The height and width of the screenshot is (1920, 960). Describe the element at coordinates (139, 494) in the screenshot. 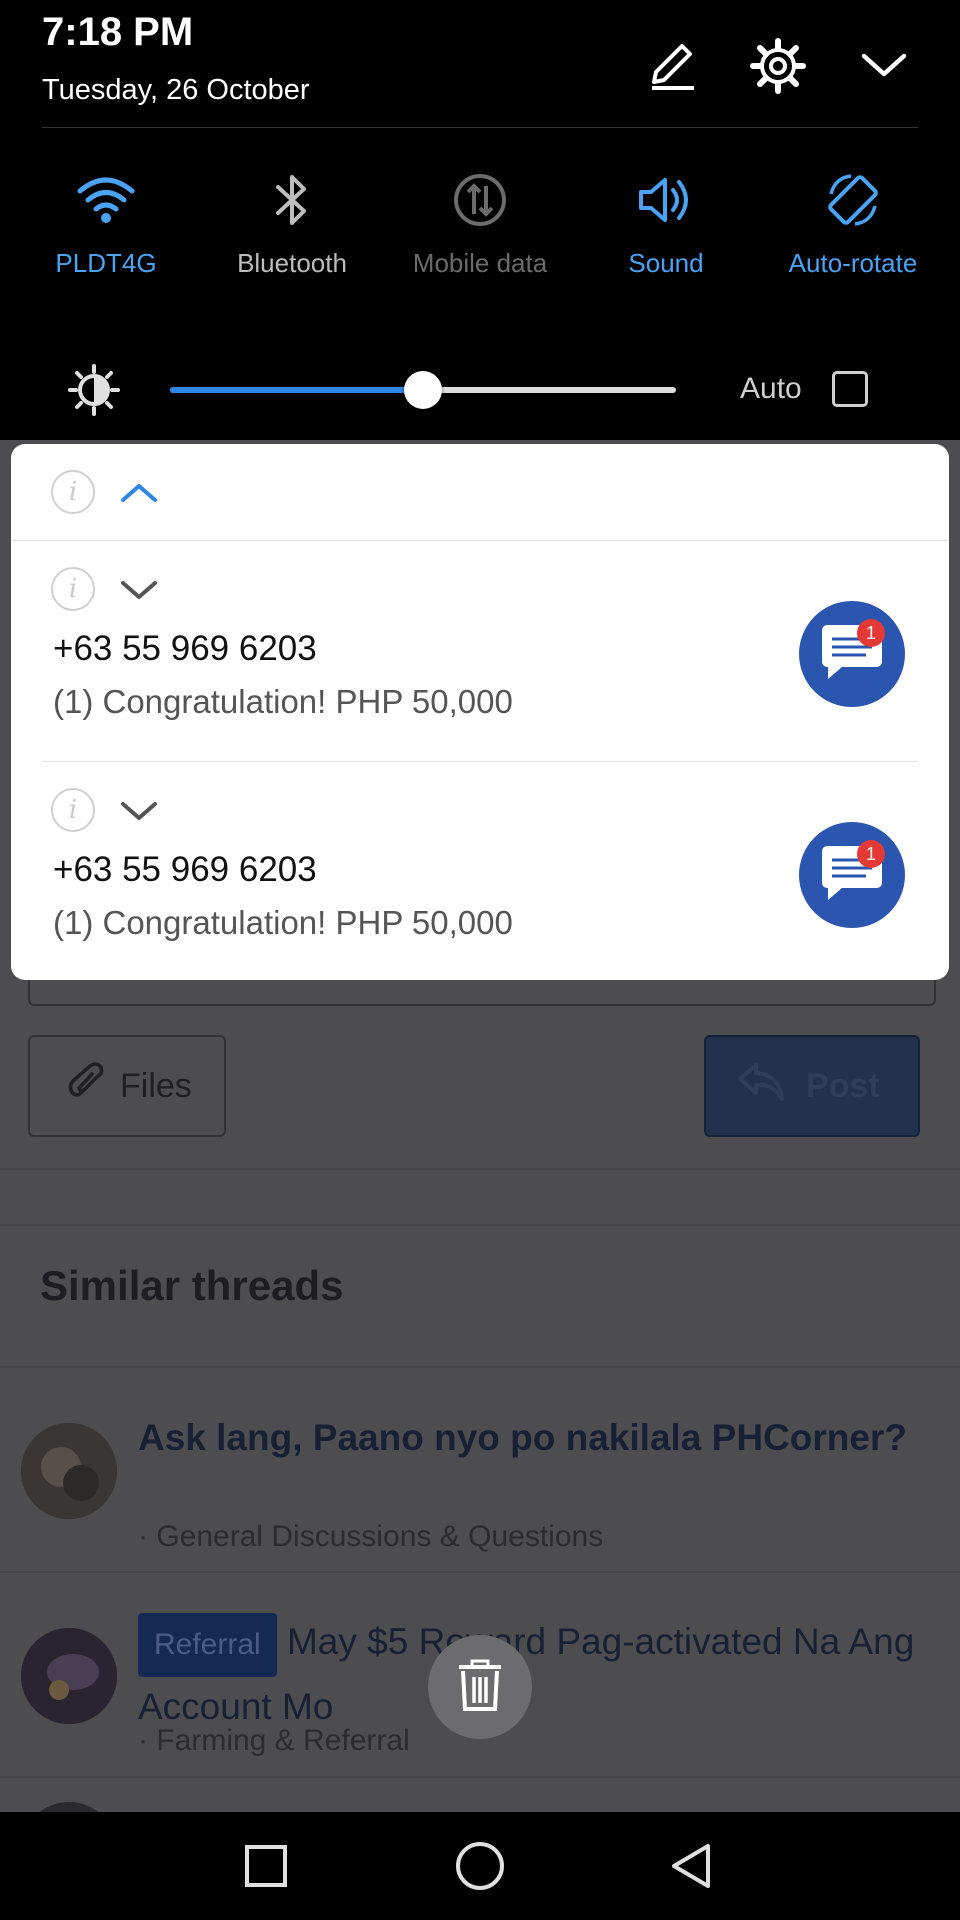

I see `collapse-group-chevron-icon` at that location.